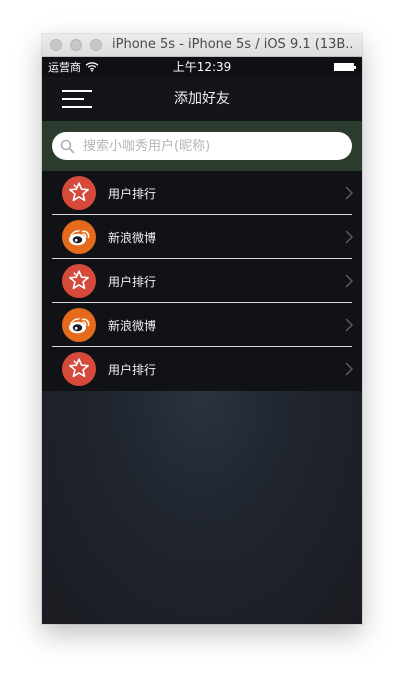  I want to click on search-icon, so click(67, 146).